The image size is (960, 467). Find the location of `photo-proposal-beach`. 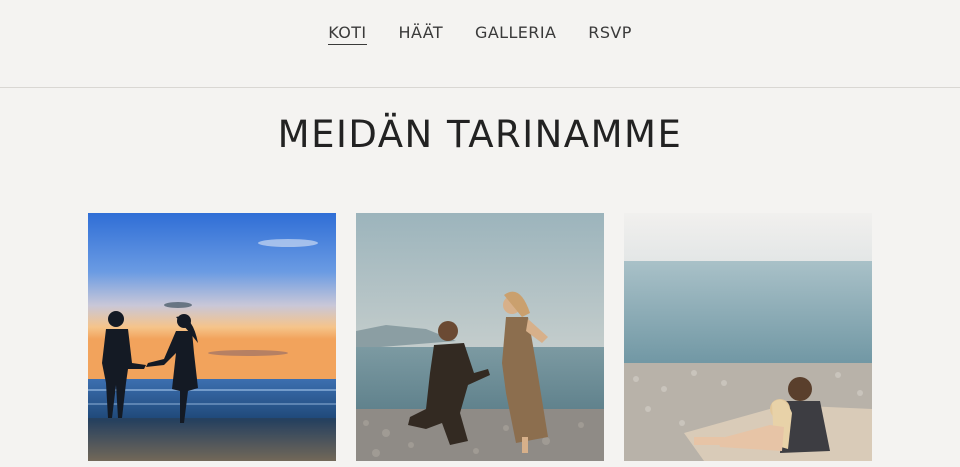

photo-proposal-beach is located at coordinates (480, 337).